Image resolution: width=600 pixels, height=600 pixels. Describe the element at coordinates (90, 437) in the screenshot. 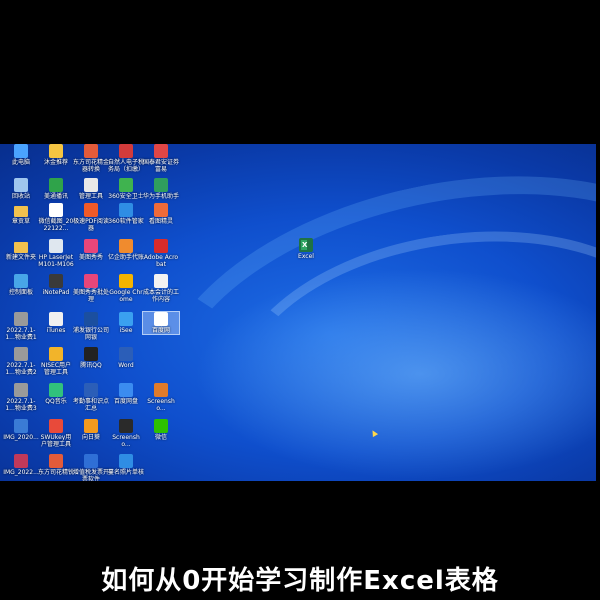

I see `desktop-shortcut-label: 向日葵` at that location.